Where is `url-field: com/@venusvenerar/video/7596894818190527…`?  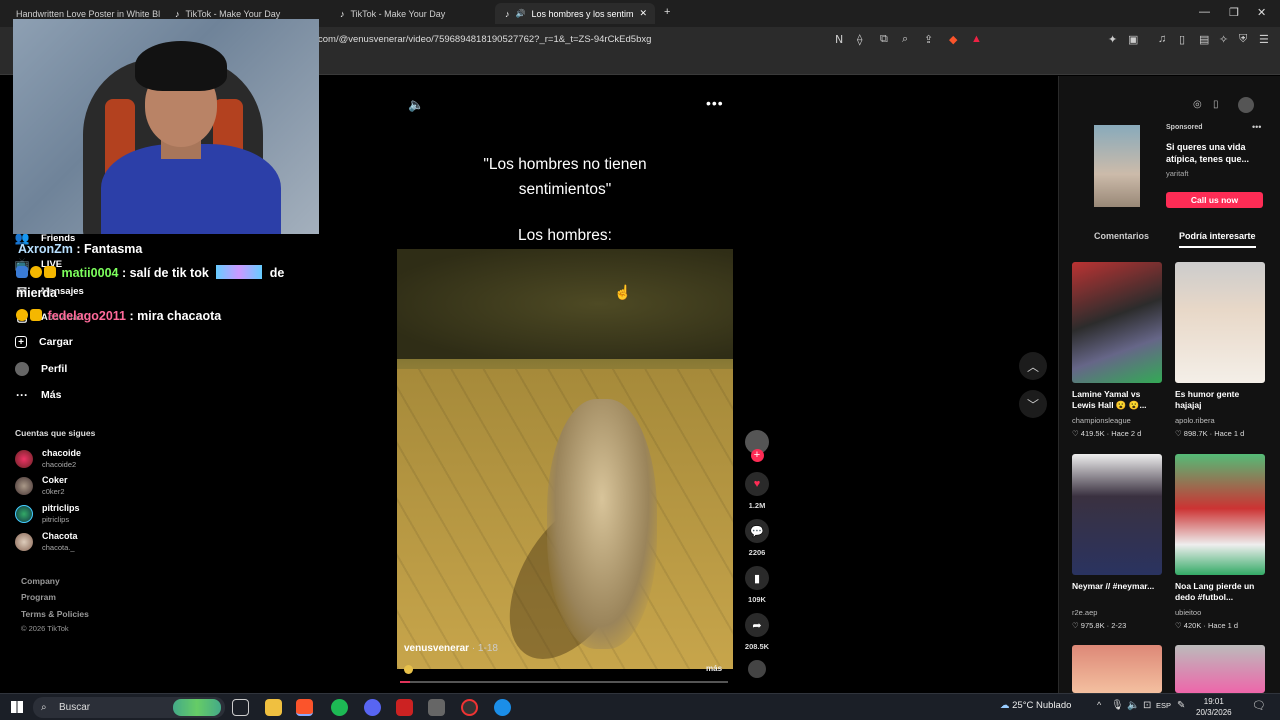
url-field: com/@venusvenerar/video/7596894818190527… is located at coordinates (484, 39).